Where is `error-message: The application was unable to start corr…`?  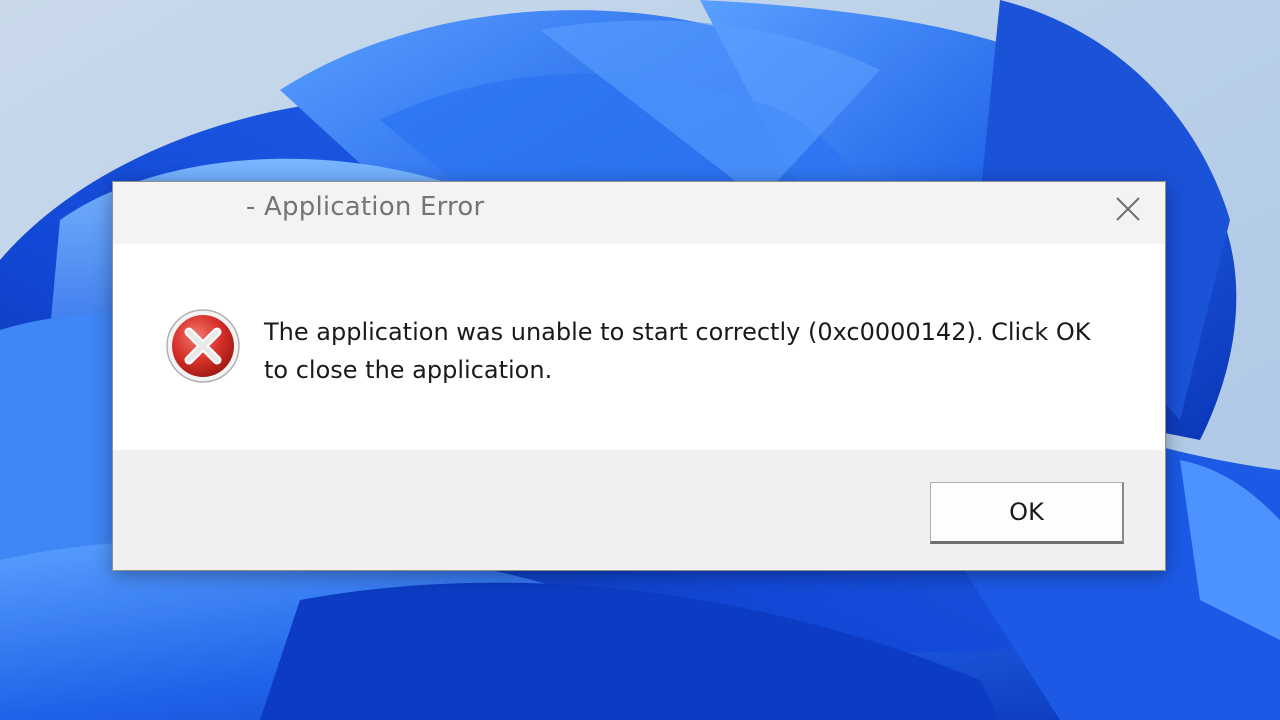 error-message: The application was unable to start corr… is located at coordinates (677, 351).